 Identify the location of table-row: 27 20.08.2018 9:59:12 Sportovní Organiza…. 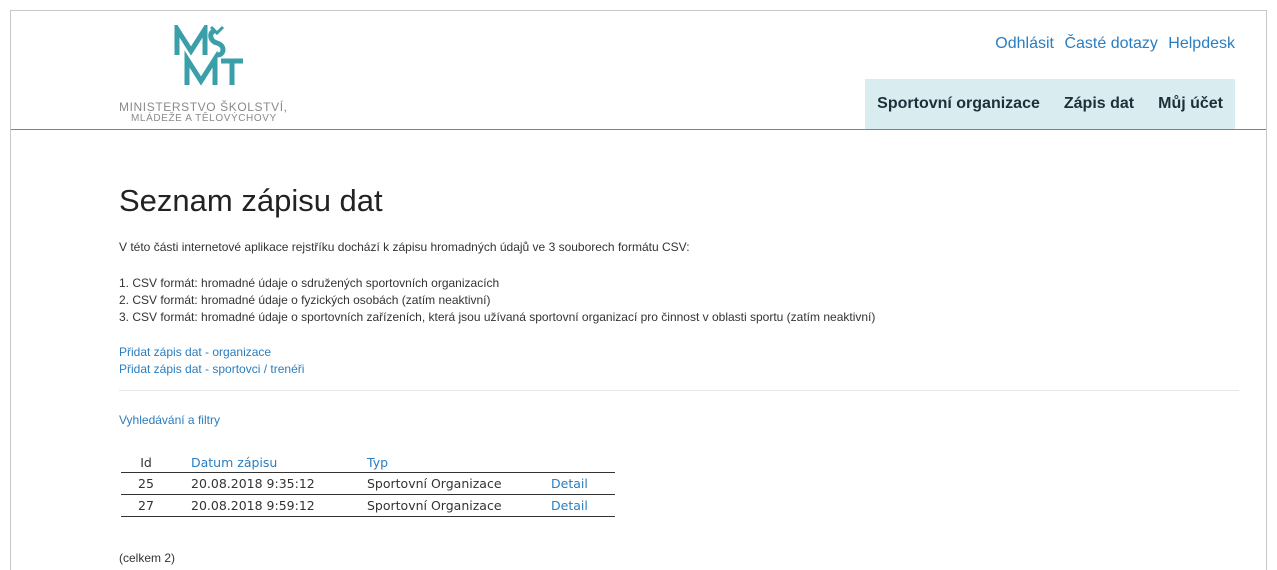
(368, 505).